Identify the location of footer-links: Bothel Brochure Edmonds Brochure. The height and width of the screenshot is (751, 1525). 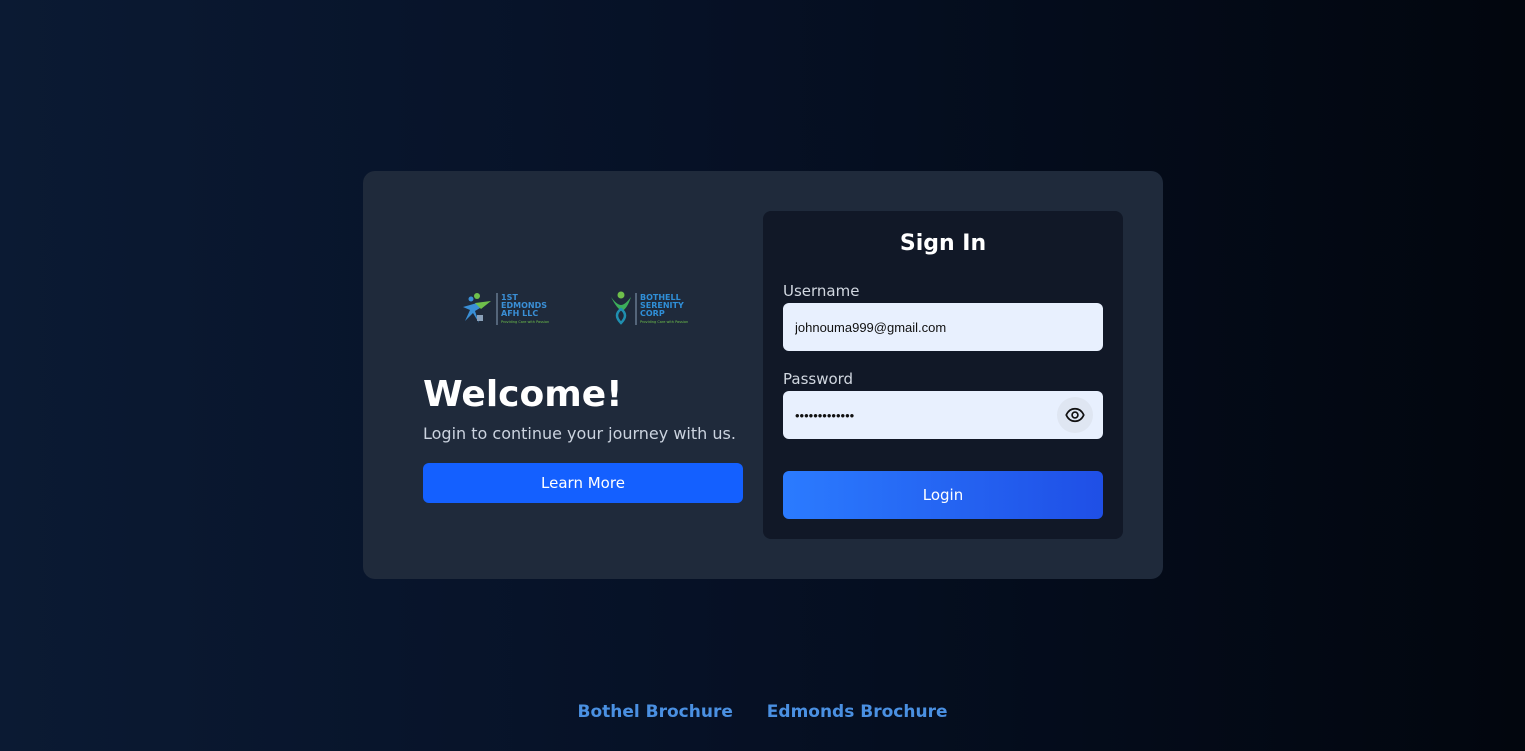
(762, 712).